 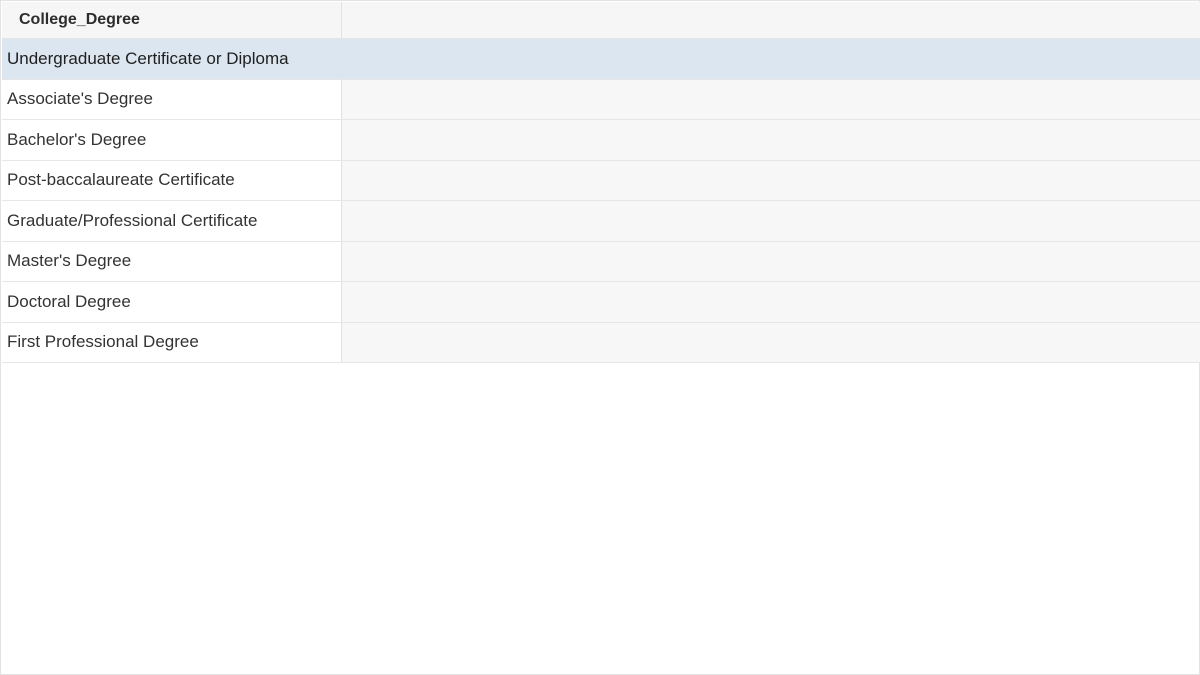 I want to click on table-row: Graduate/Professional Certificate, so click(x=601, y=221).